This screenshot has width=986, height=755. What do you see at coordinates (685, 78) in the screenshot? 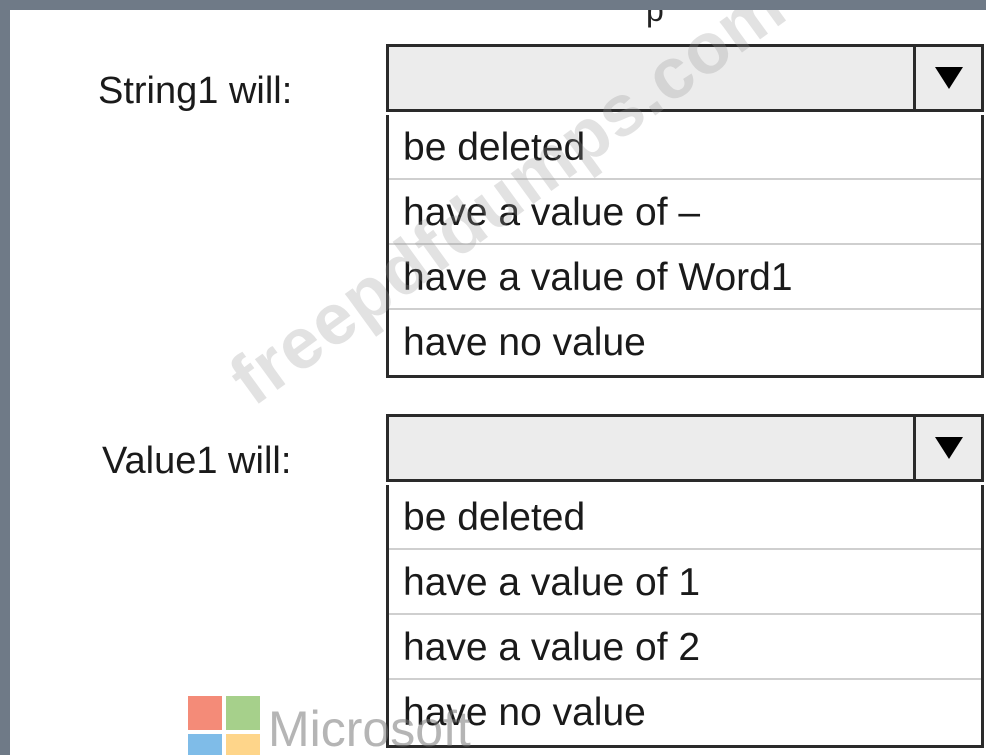
I see `string1-select` at bounding box center [685, 78].